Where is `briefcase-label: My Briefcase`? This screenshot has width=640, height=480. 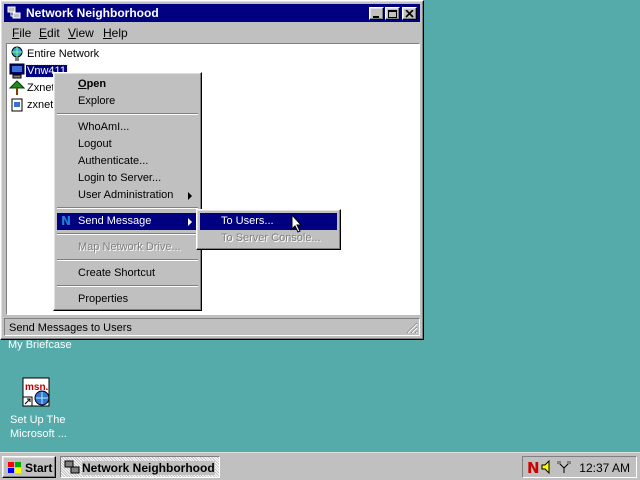 briefcase-label: My Briefcase is located at coordinates (40, 345).